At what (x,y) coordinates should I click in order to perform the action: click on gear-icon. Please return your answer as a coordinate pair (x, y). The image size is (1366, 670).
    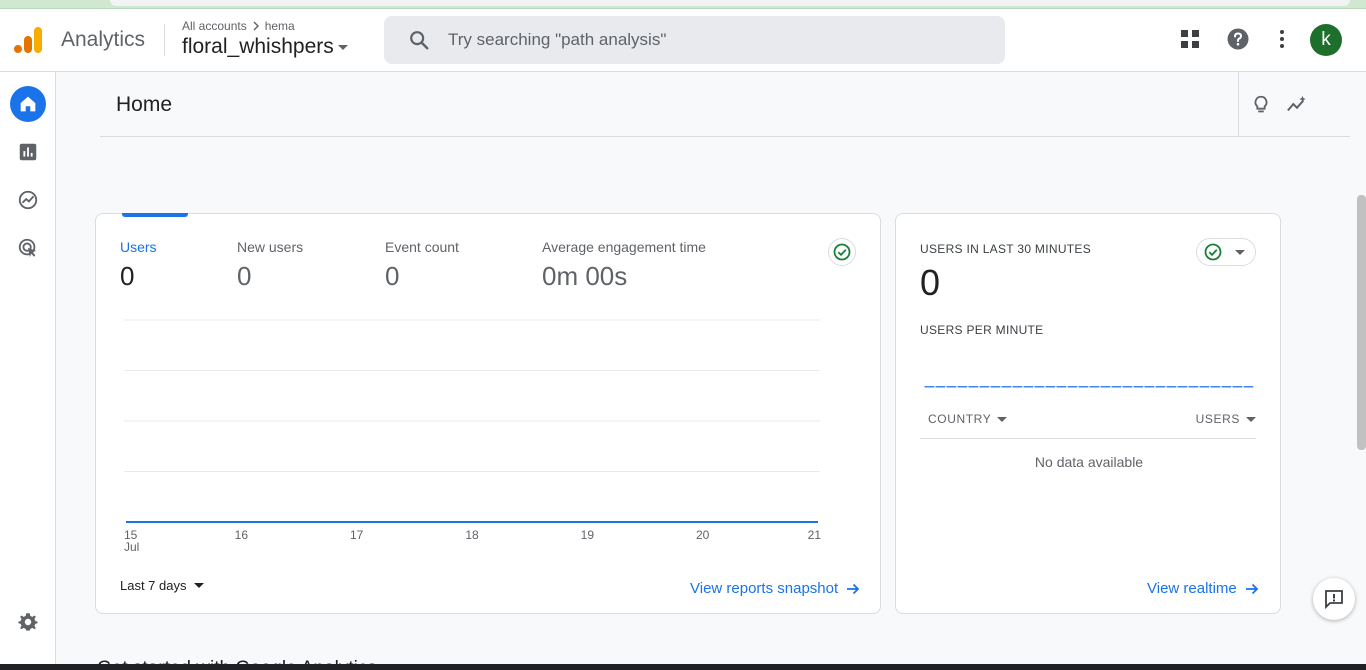
    Looking at the image, I should click on (28, 622).